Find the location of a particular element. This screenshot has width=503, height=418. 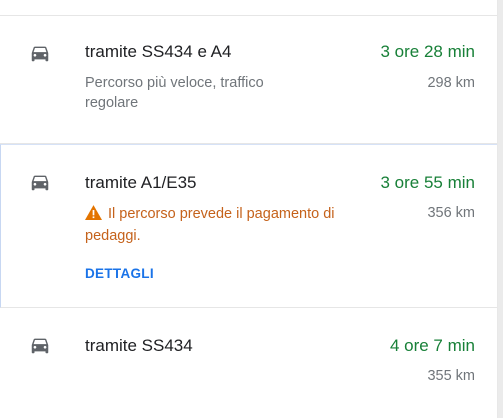

scrollbar-track is located at coordinates (500, 209).